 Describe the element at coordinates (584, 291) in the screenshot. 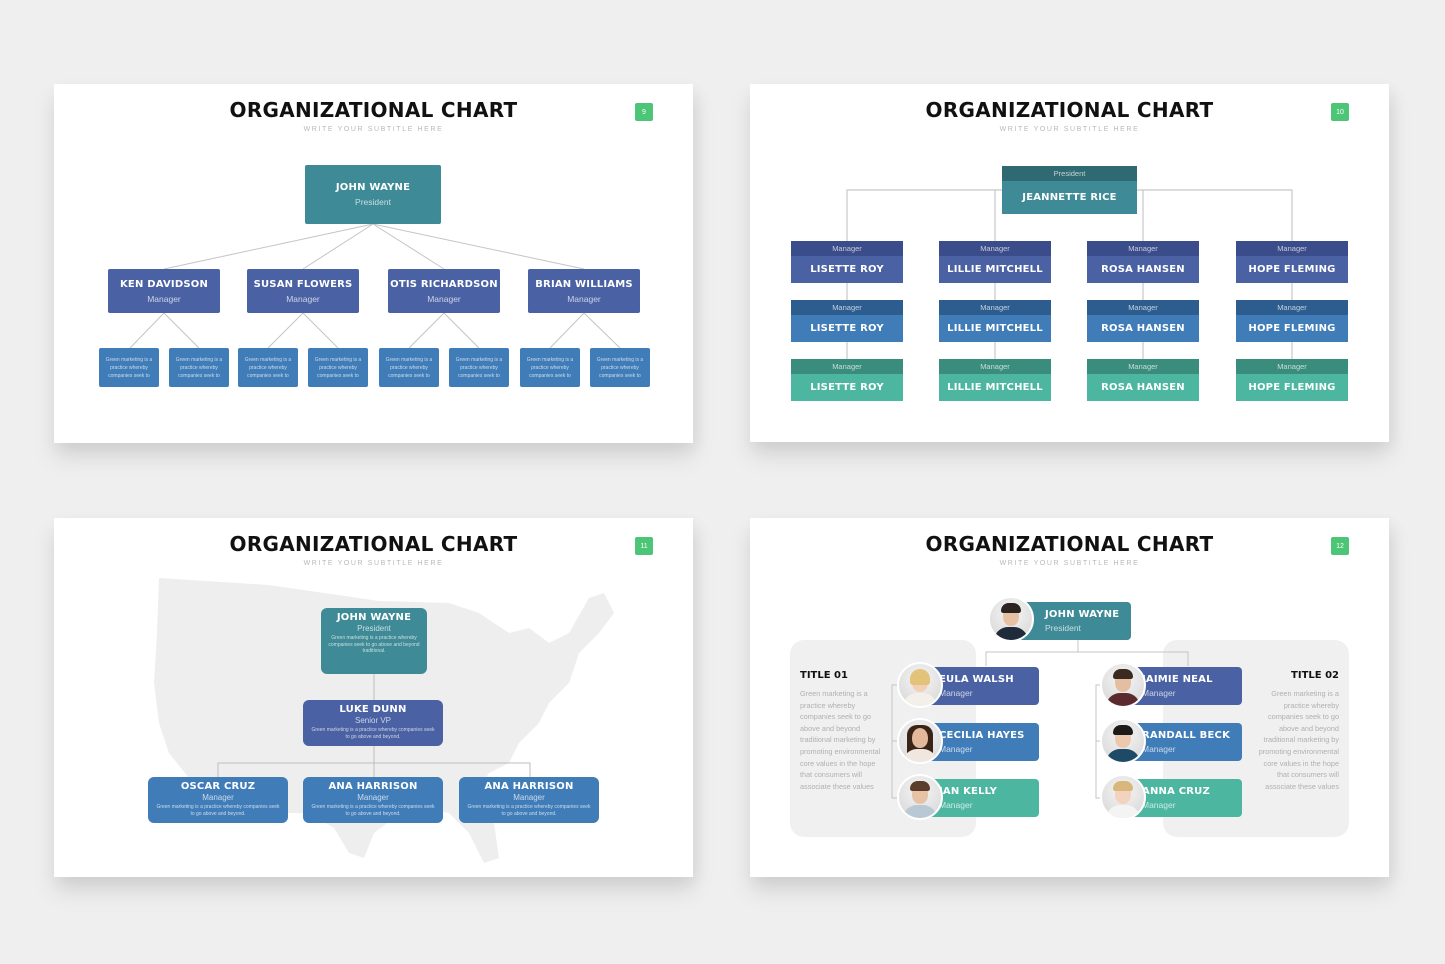

I see `manager-card: BRIAN WILLIAMS Manager` at that location.